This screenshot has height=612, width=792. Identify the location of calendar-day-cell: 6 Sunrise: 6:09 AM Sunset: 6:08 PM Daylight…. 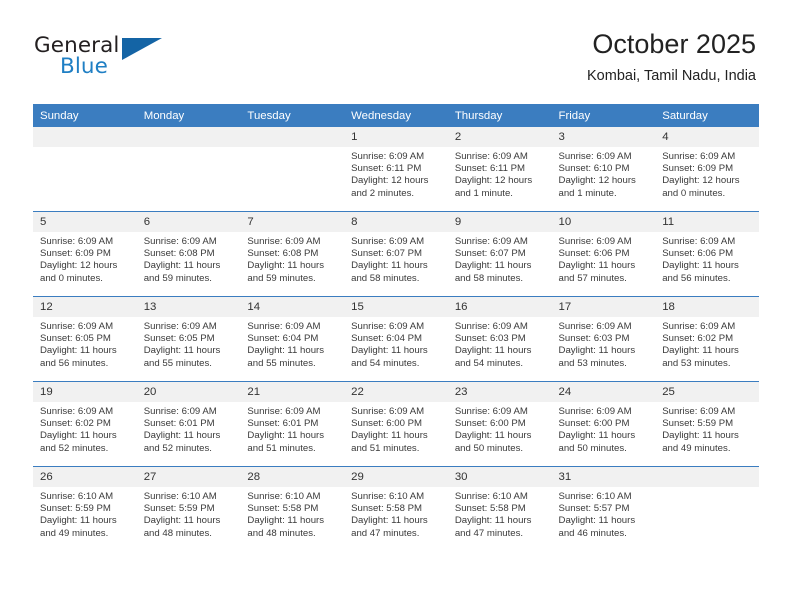
(188, 254).